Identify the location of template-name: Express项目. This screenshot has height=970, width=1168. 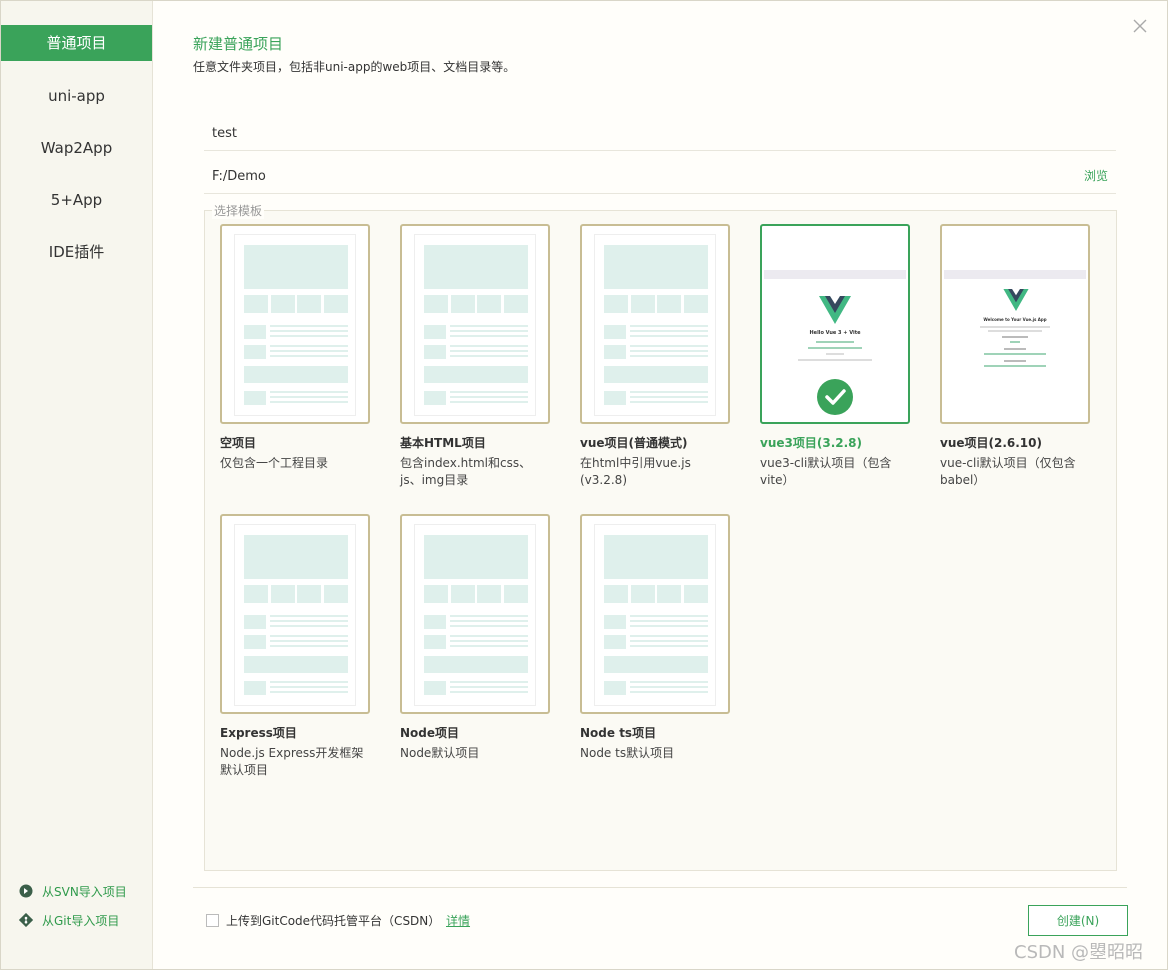
(258, 733).